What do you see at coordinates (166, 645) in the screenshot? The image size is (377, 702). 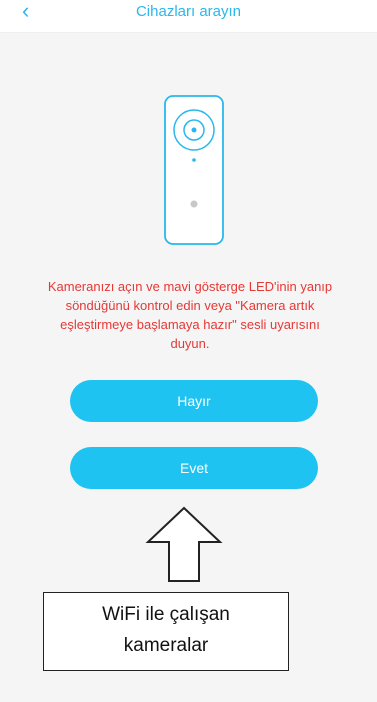 I see `annotation-line-2: kameralar` at bounding box center [166, 645].